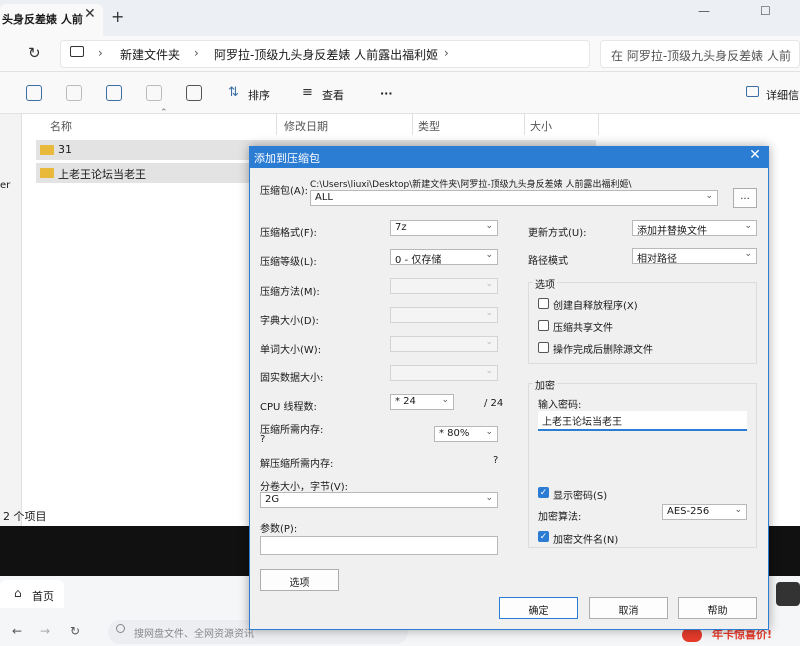 This screenshot has height=646, width=800. I want to click on level-label: 压缩等级(L):, so click(288, 262).